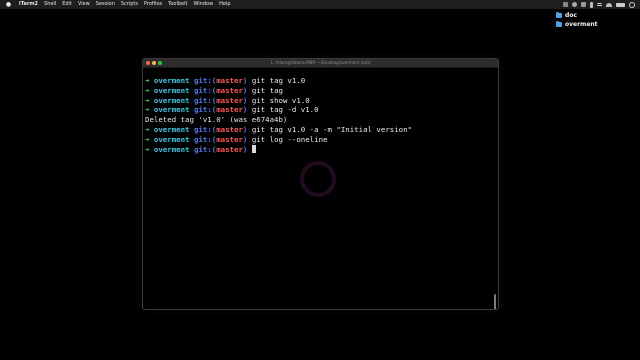  What do you see at coordinates (583, 4) in the screenshot?
I see `grid-icon` at bounding box center [583, 4].